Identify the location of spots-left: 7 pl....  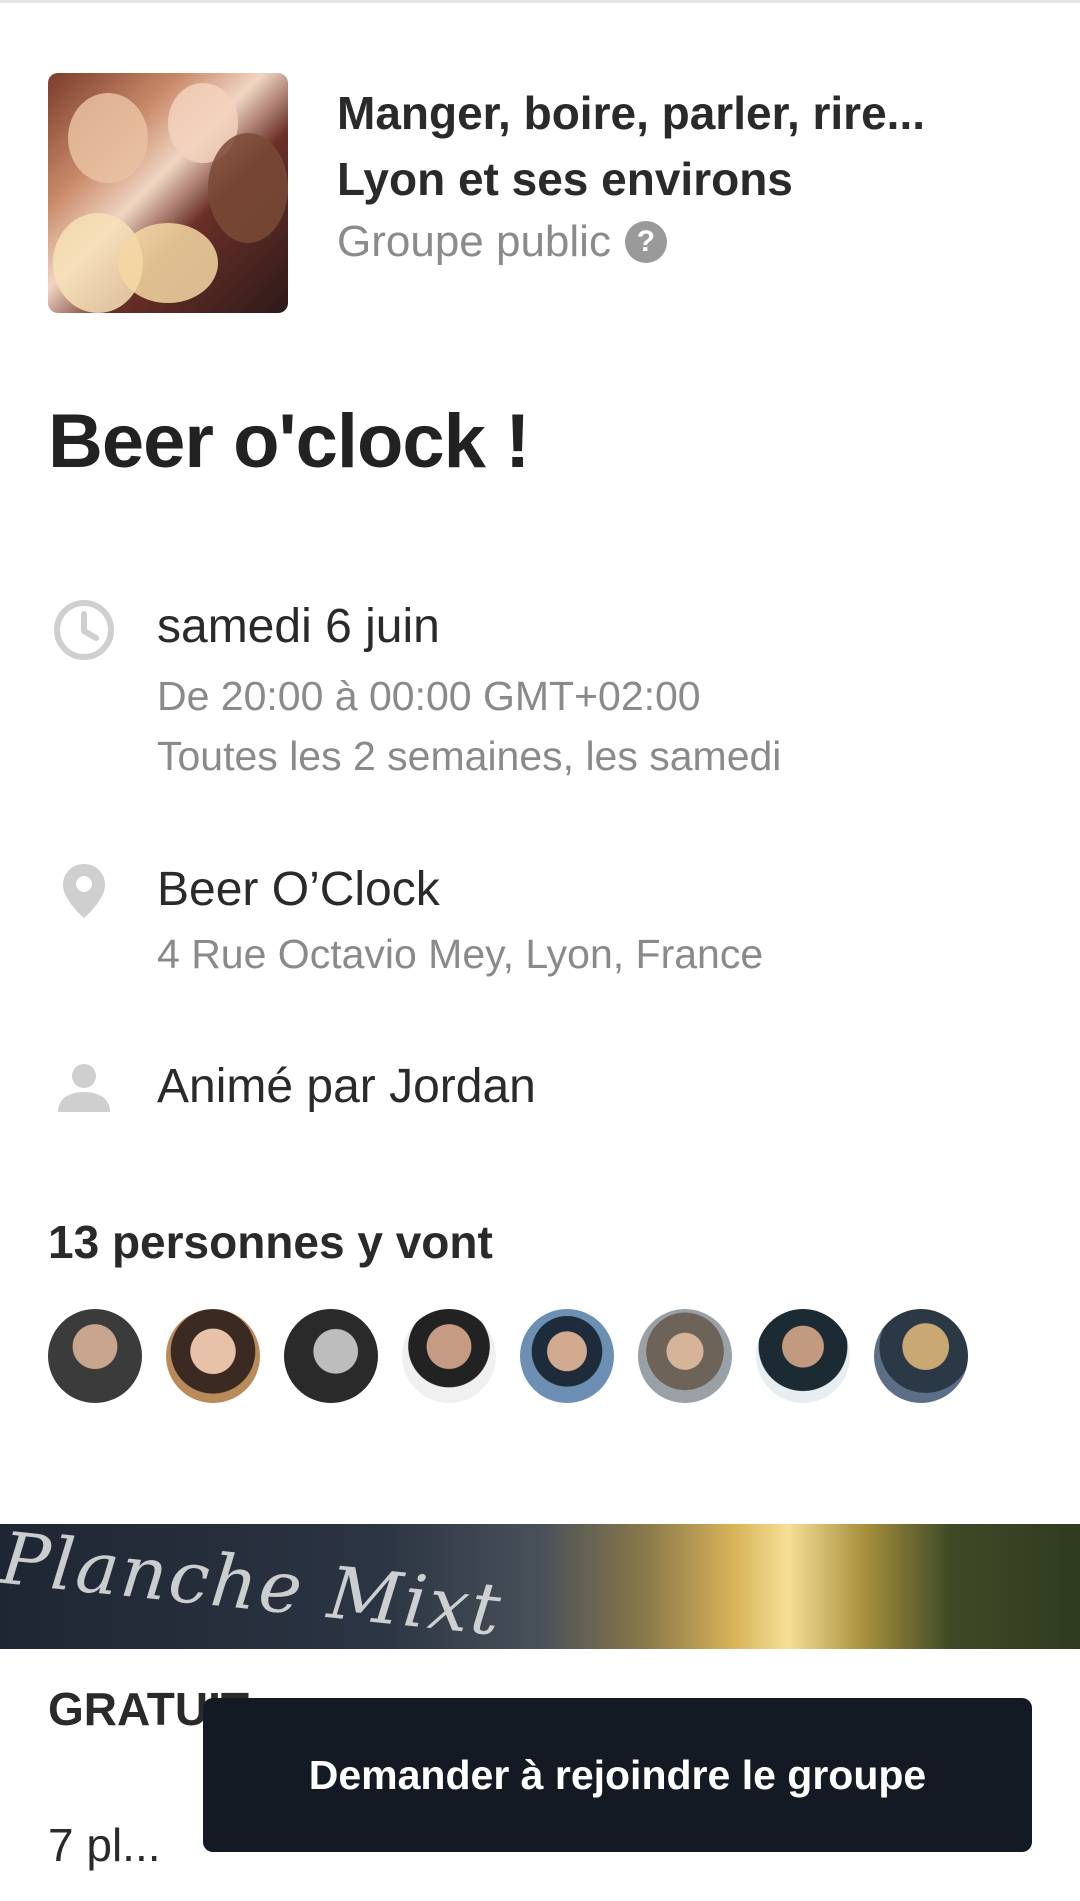
(104, 1845).